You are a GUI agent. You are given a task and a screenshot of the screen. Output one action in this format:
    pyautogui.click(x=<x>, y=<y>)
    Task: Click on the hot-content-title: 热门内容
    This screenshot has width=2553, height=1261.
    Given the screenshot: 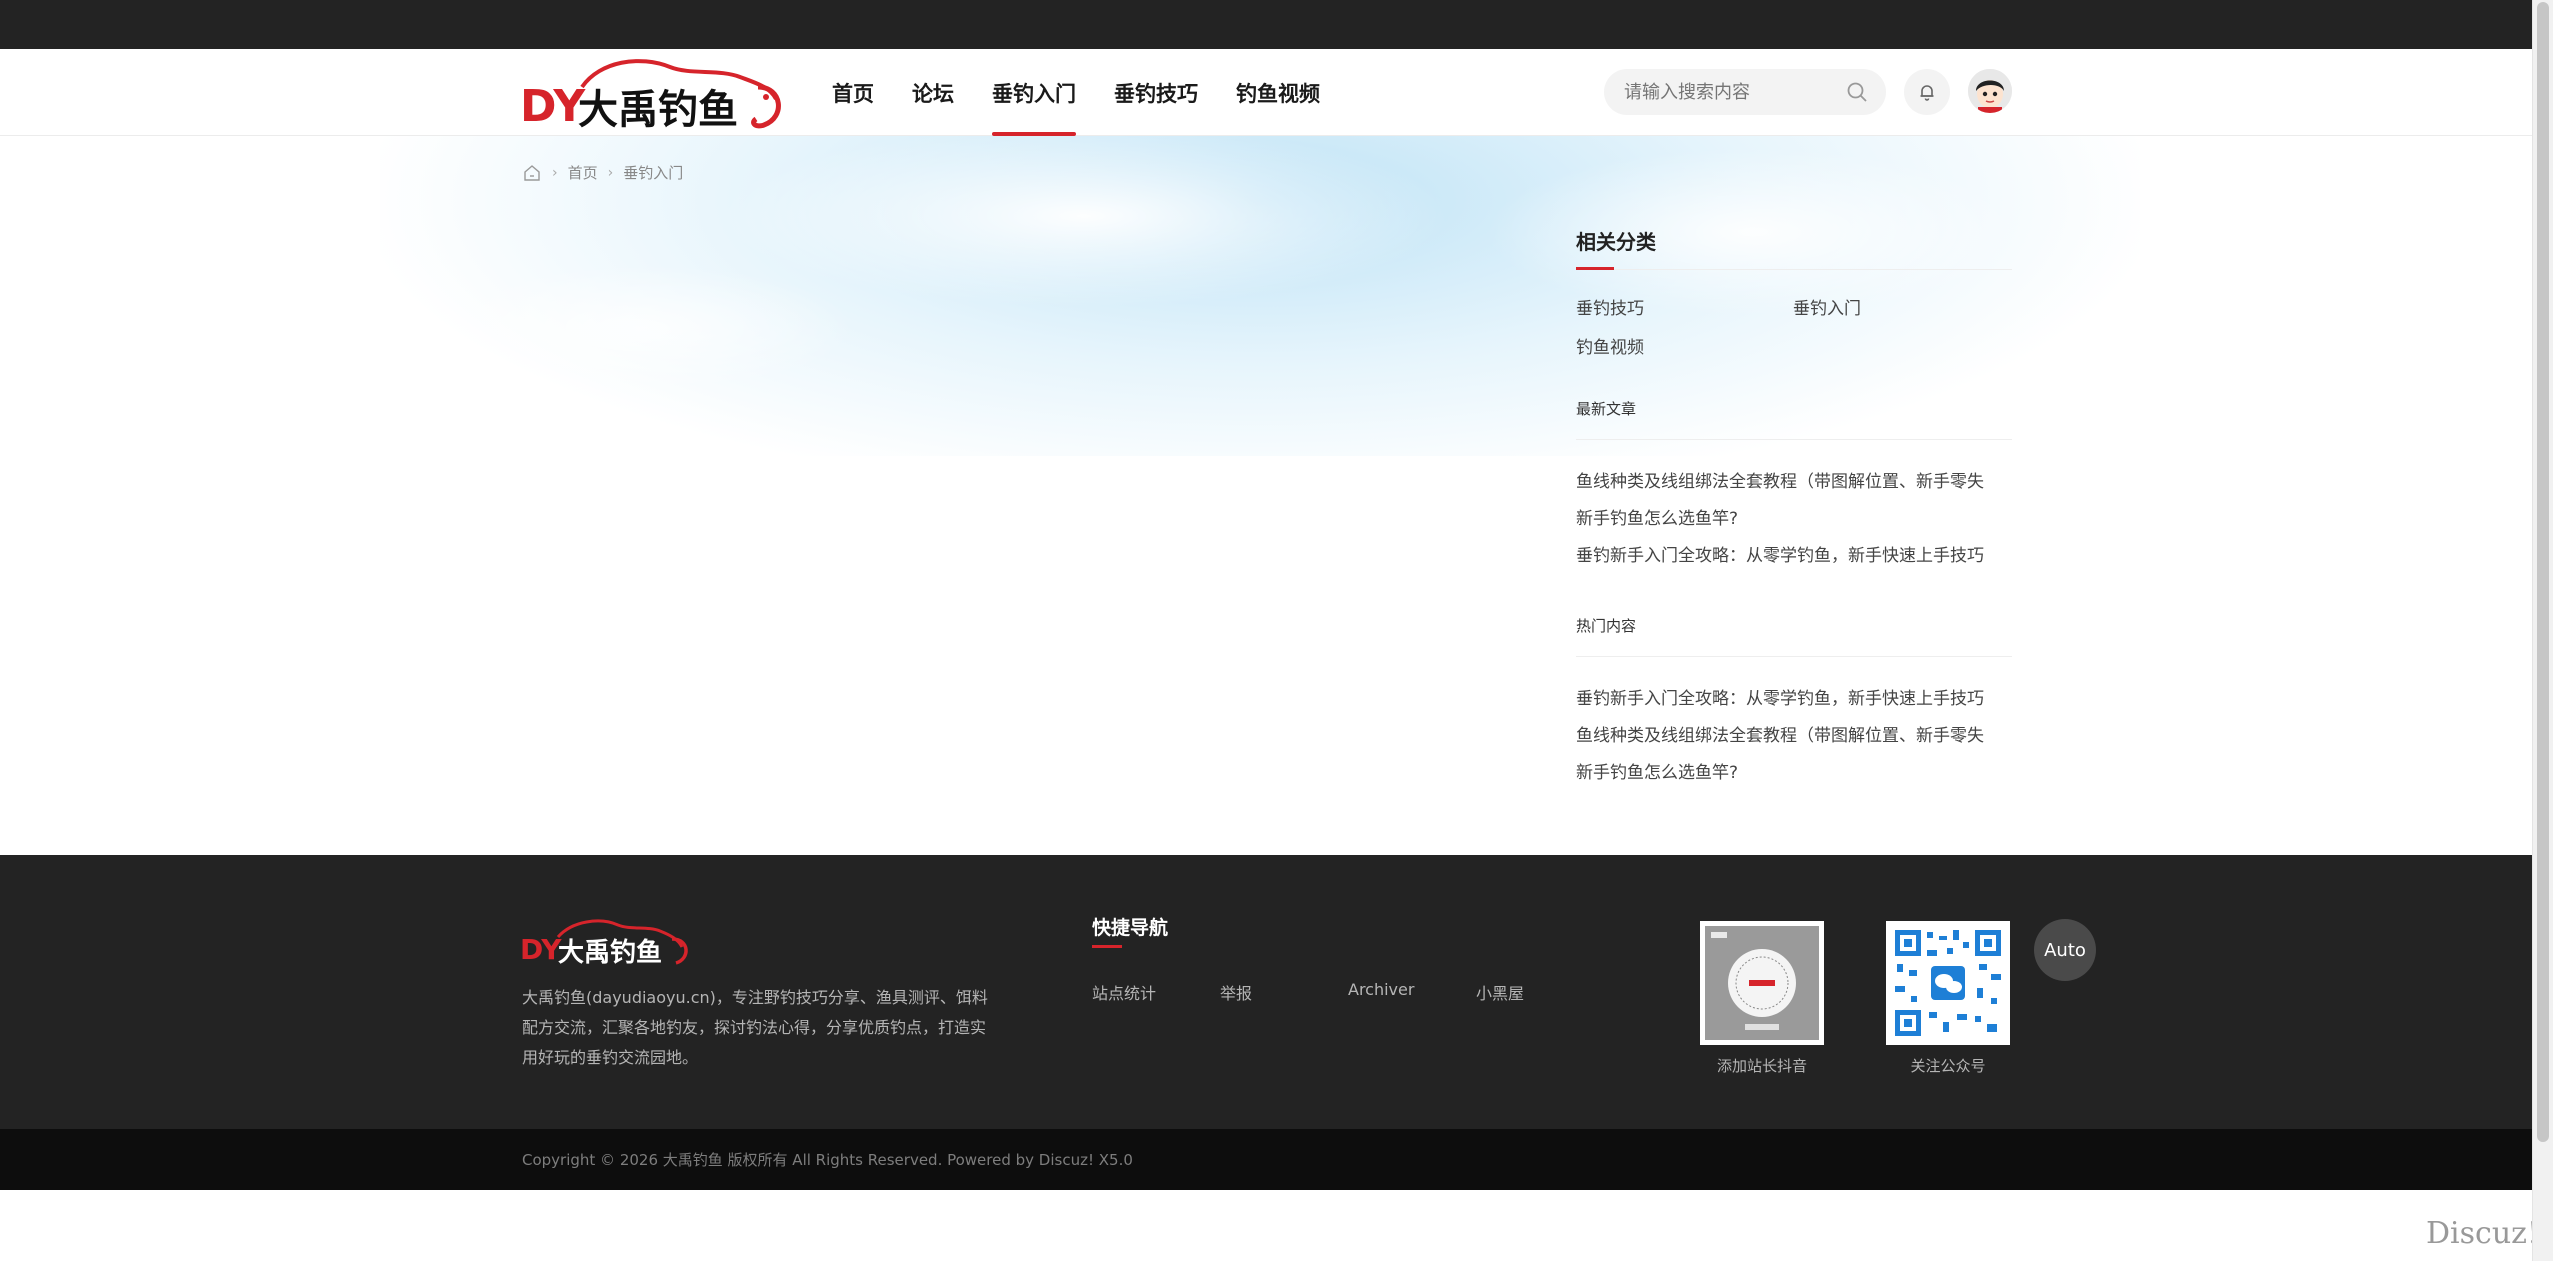 What is the action you would take?
    pyautogui.click(x=1794, y=636)
    